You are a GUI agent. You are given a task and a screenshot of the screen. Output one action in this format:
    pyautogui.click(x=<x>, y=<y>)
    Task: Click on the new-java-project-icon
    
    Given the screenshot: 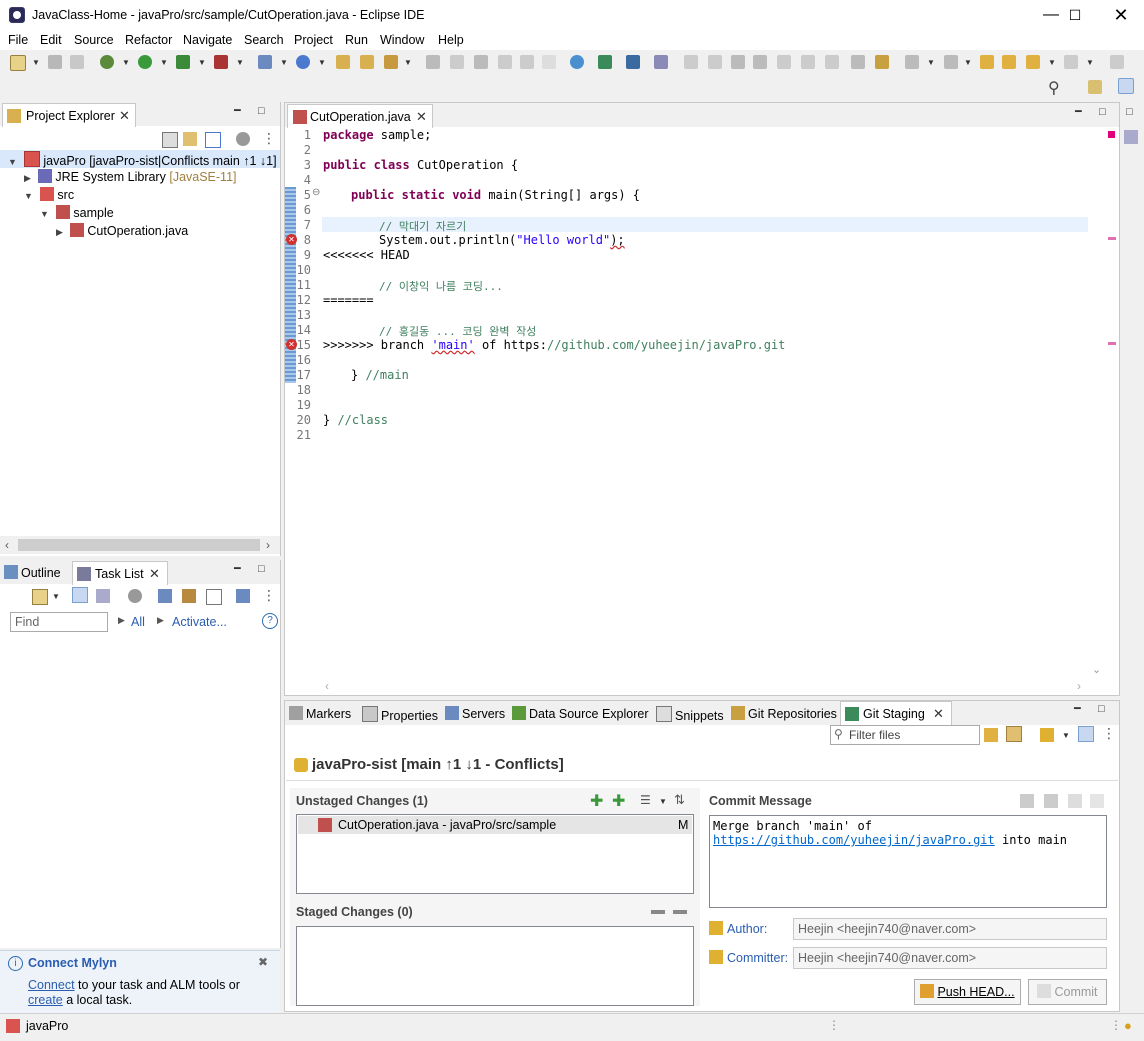 What is the action you would take?
    pyautogui.click(x=265, y=62)
    